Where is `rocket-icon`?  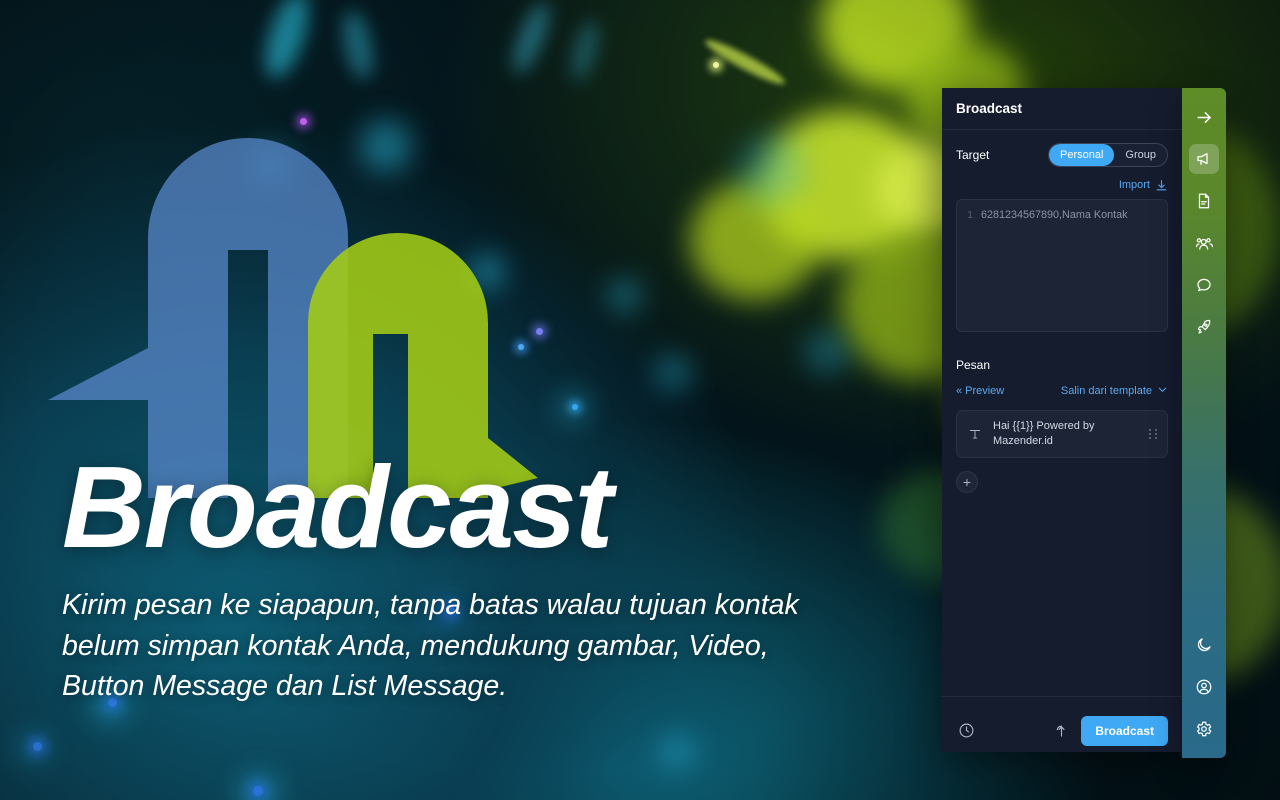 rocket-icon is located at coordinates (1204, 327).